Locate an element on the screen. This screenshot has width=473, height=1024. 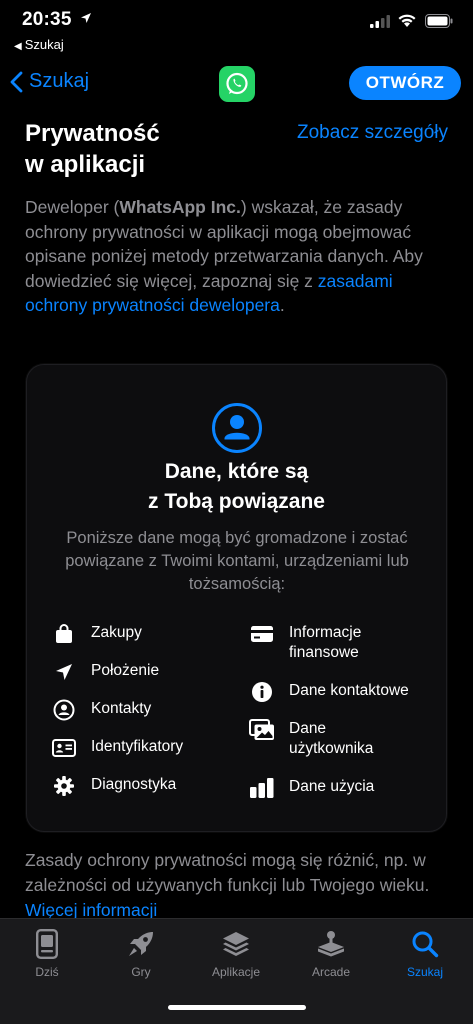
tab-label: Szukaj is located at coordinates (425, 972).